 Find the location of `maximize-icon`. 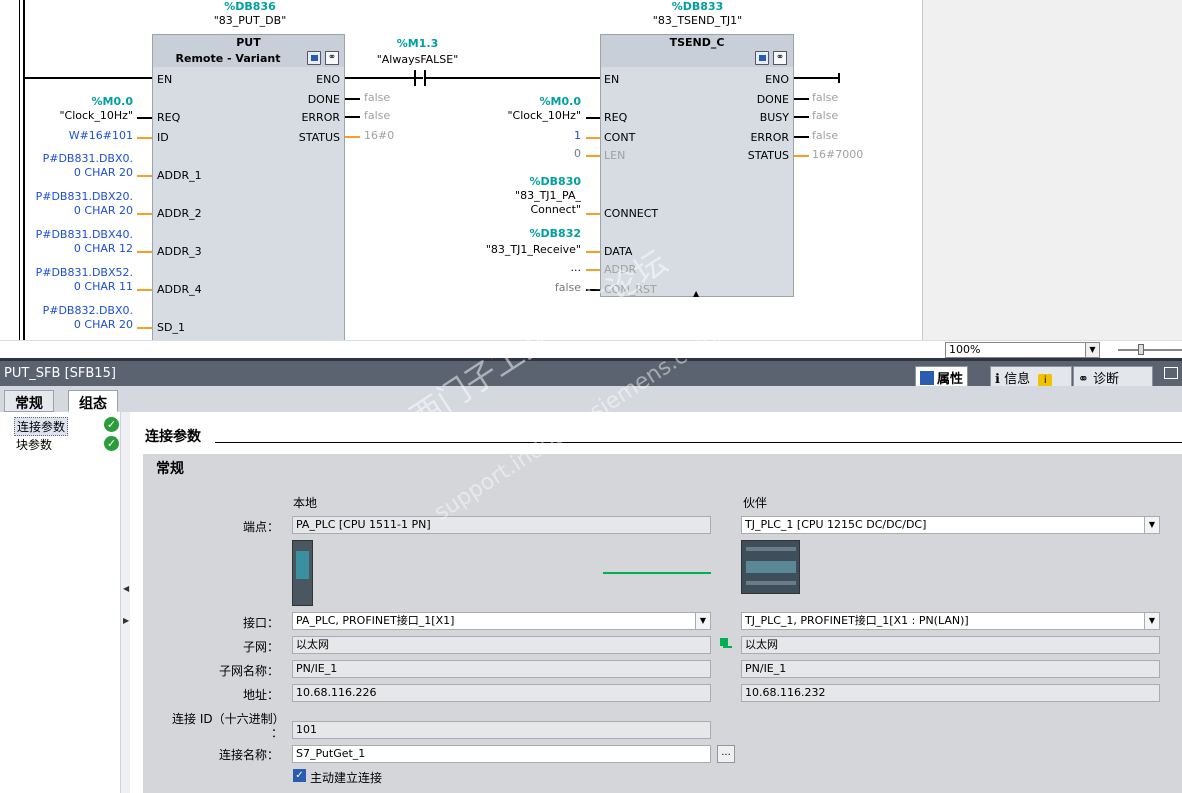

maximize-icon is located at coordinates (1171, 373).